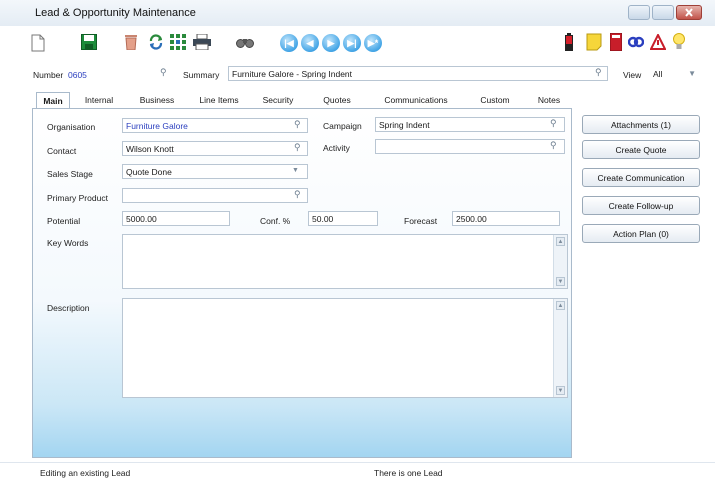  I want to click on potential-label: Potential, so click(64, 221).